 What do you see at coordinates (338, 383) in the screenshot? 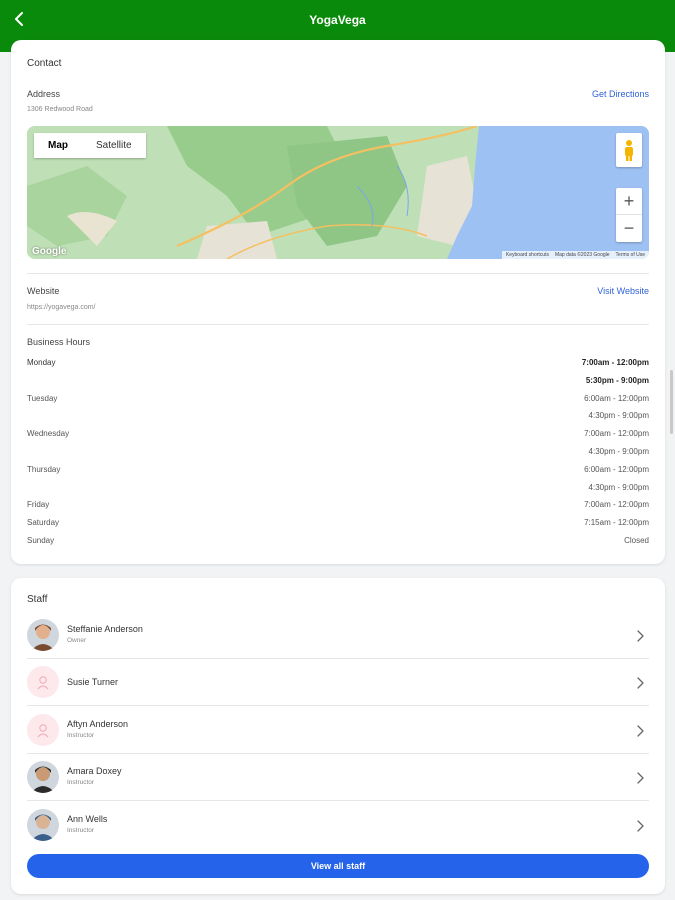
I see `hours-row: 5:30pm - 9:00pm` at bounding box center [338, 383].